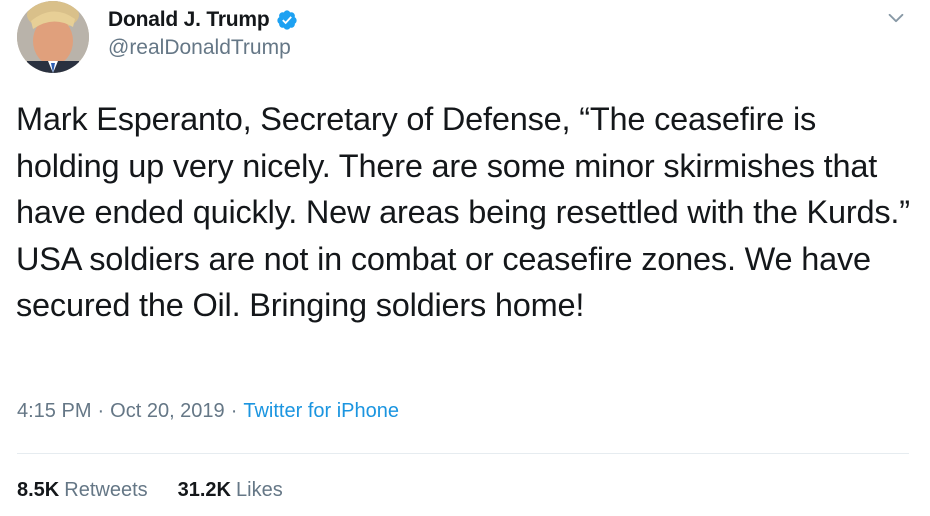  What do you see at coordinates (199, 48) in the screenshot?
I see `author-handle: @realDonaldTrump` at bounding box center [199, 48].